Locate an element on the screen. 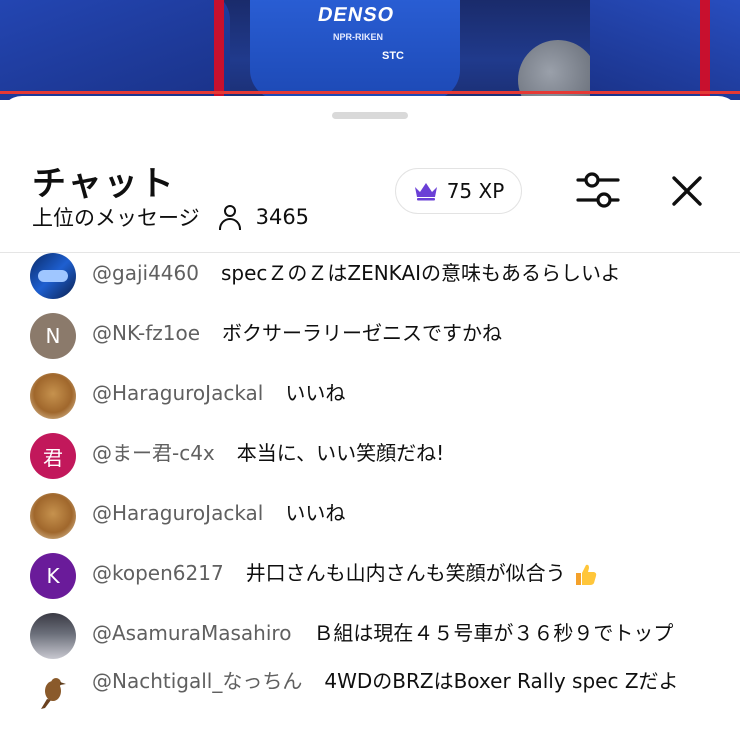 The height and width of the screenshot is (740, 740). chat-mode-row: 上位のメッセージ 3465 is located at coordinates (170, 217).